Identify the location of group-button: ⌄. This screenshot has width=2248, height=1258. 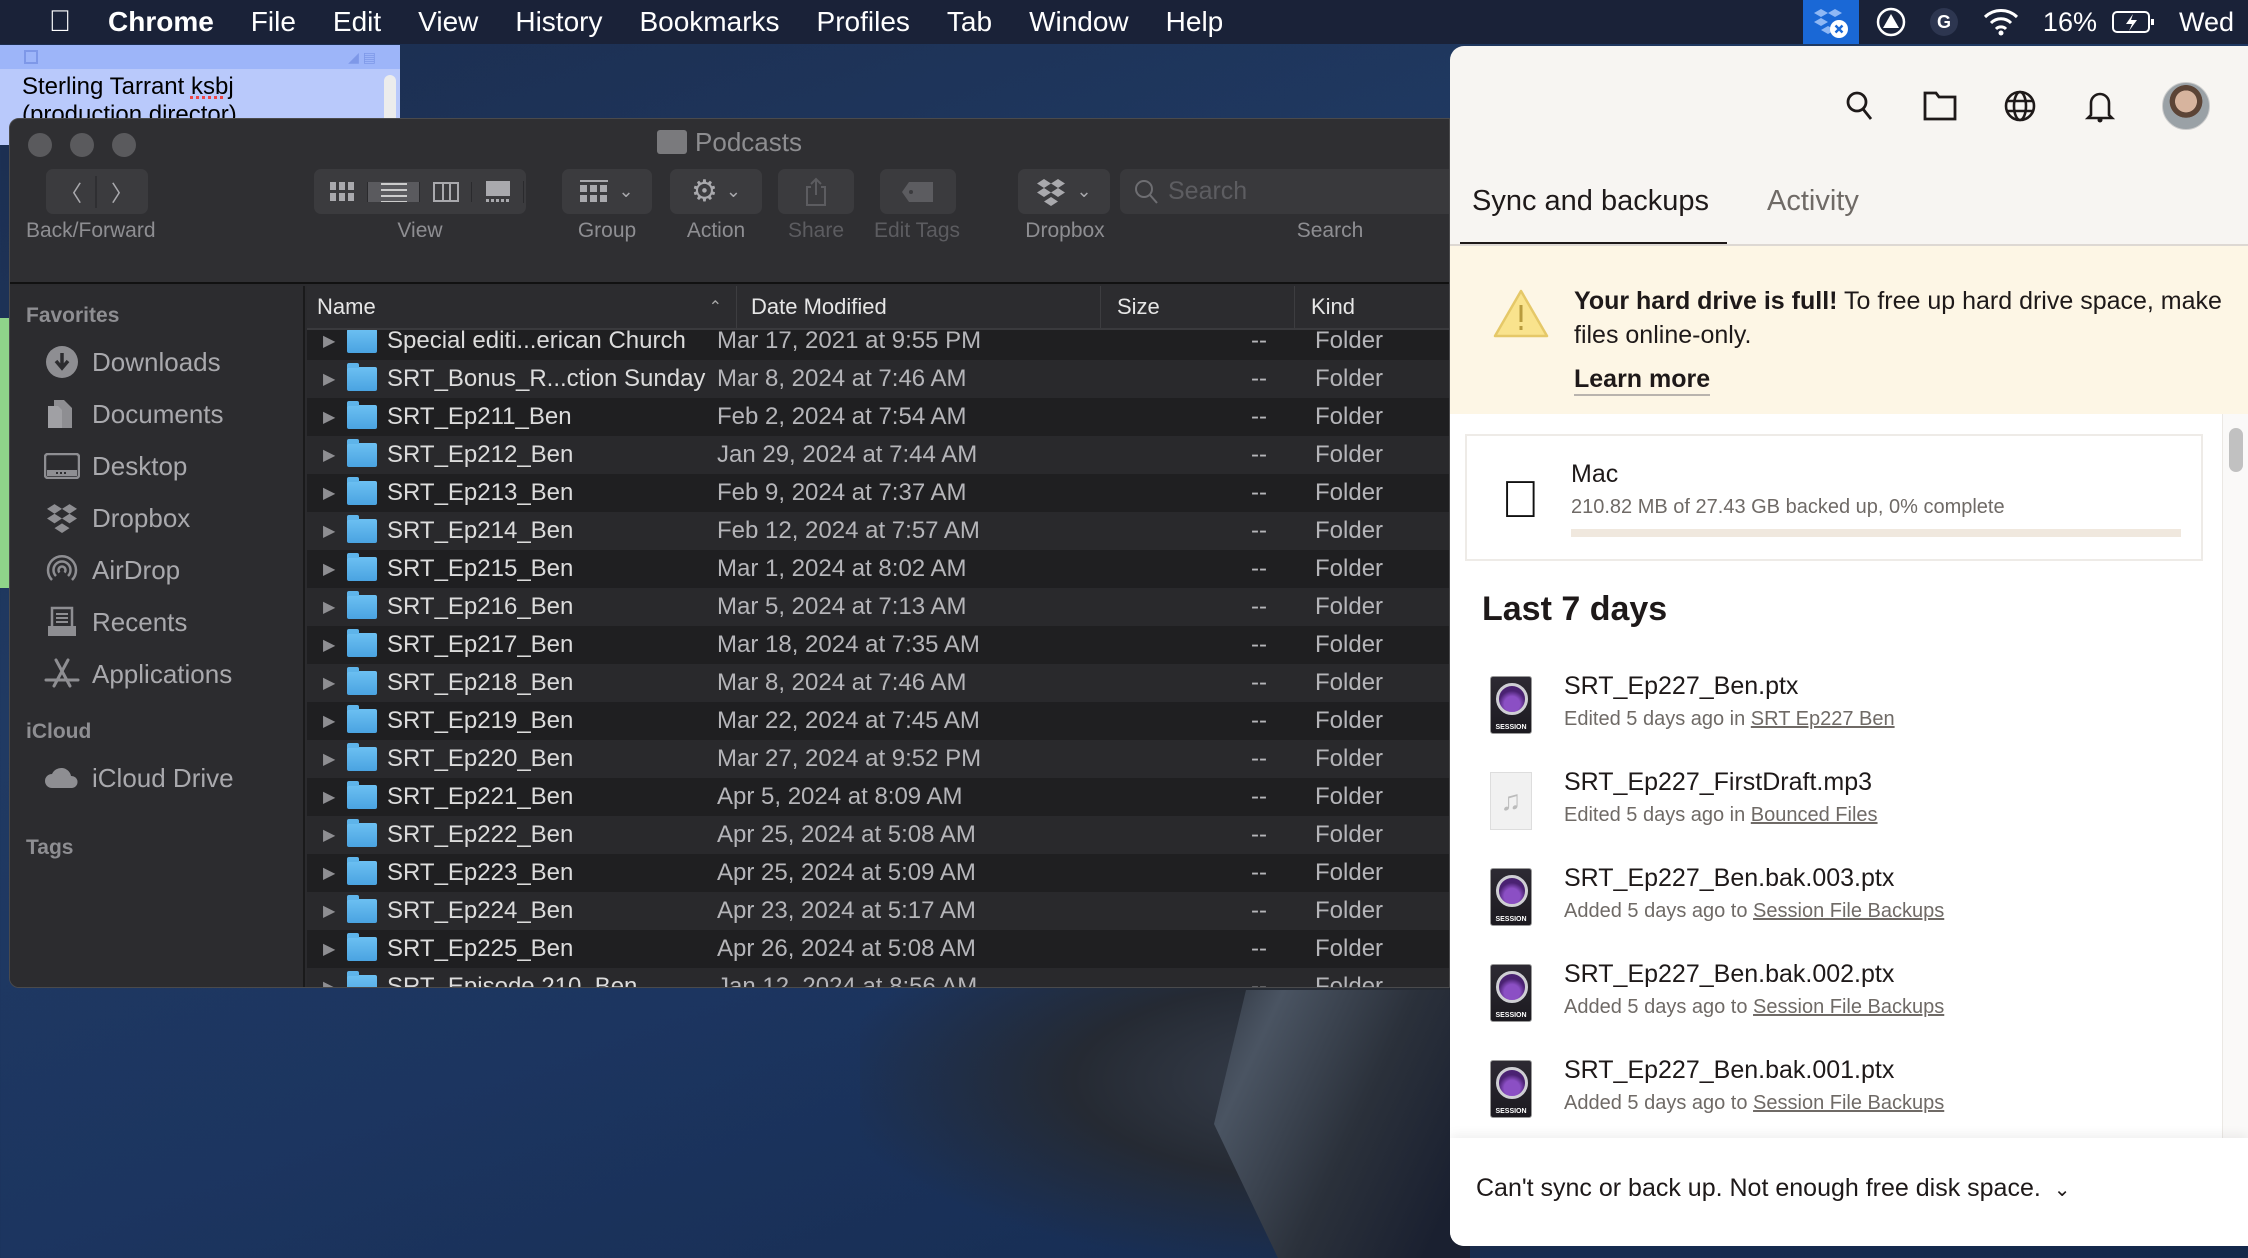
(607, 191).